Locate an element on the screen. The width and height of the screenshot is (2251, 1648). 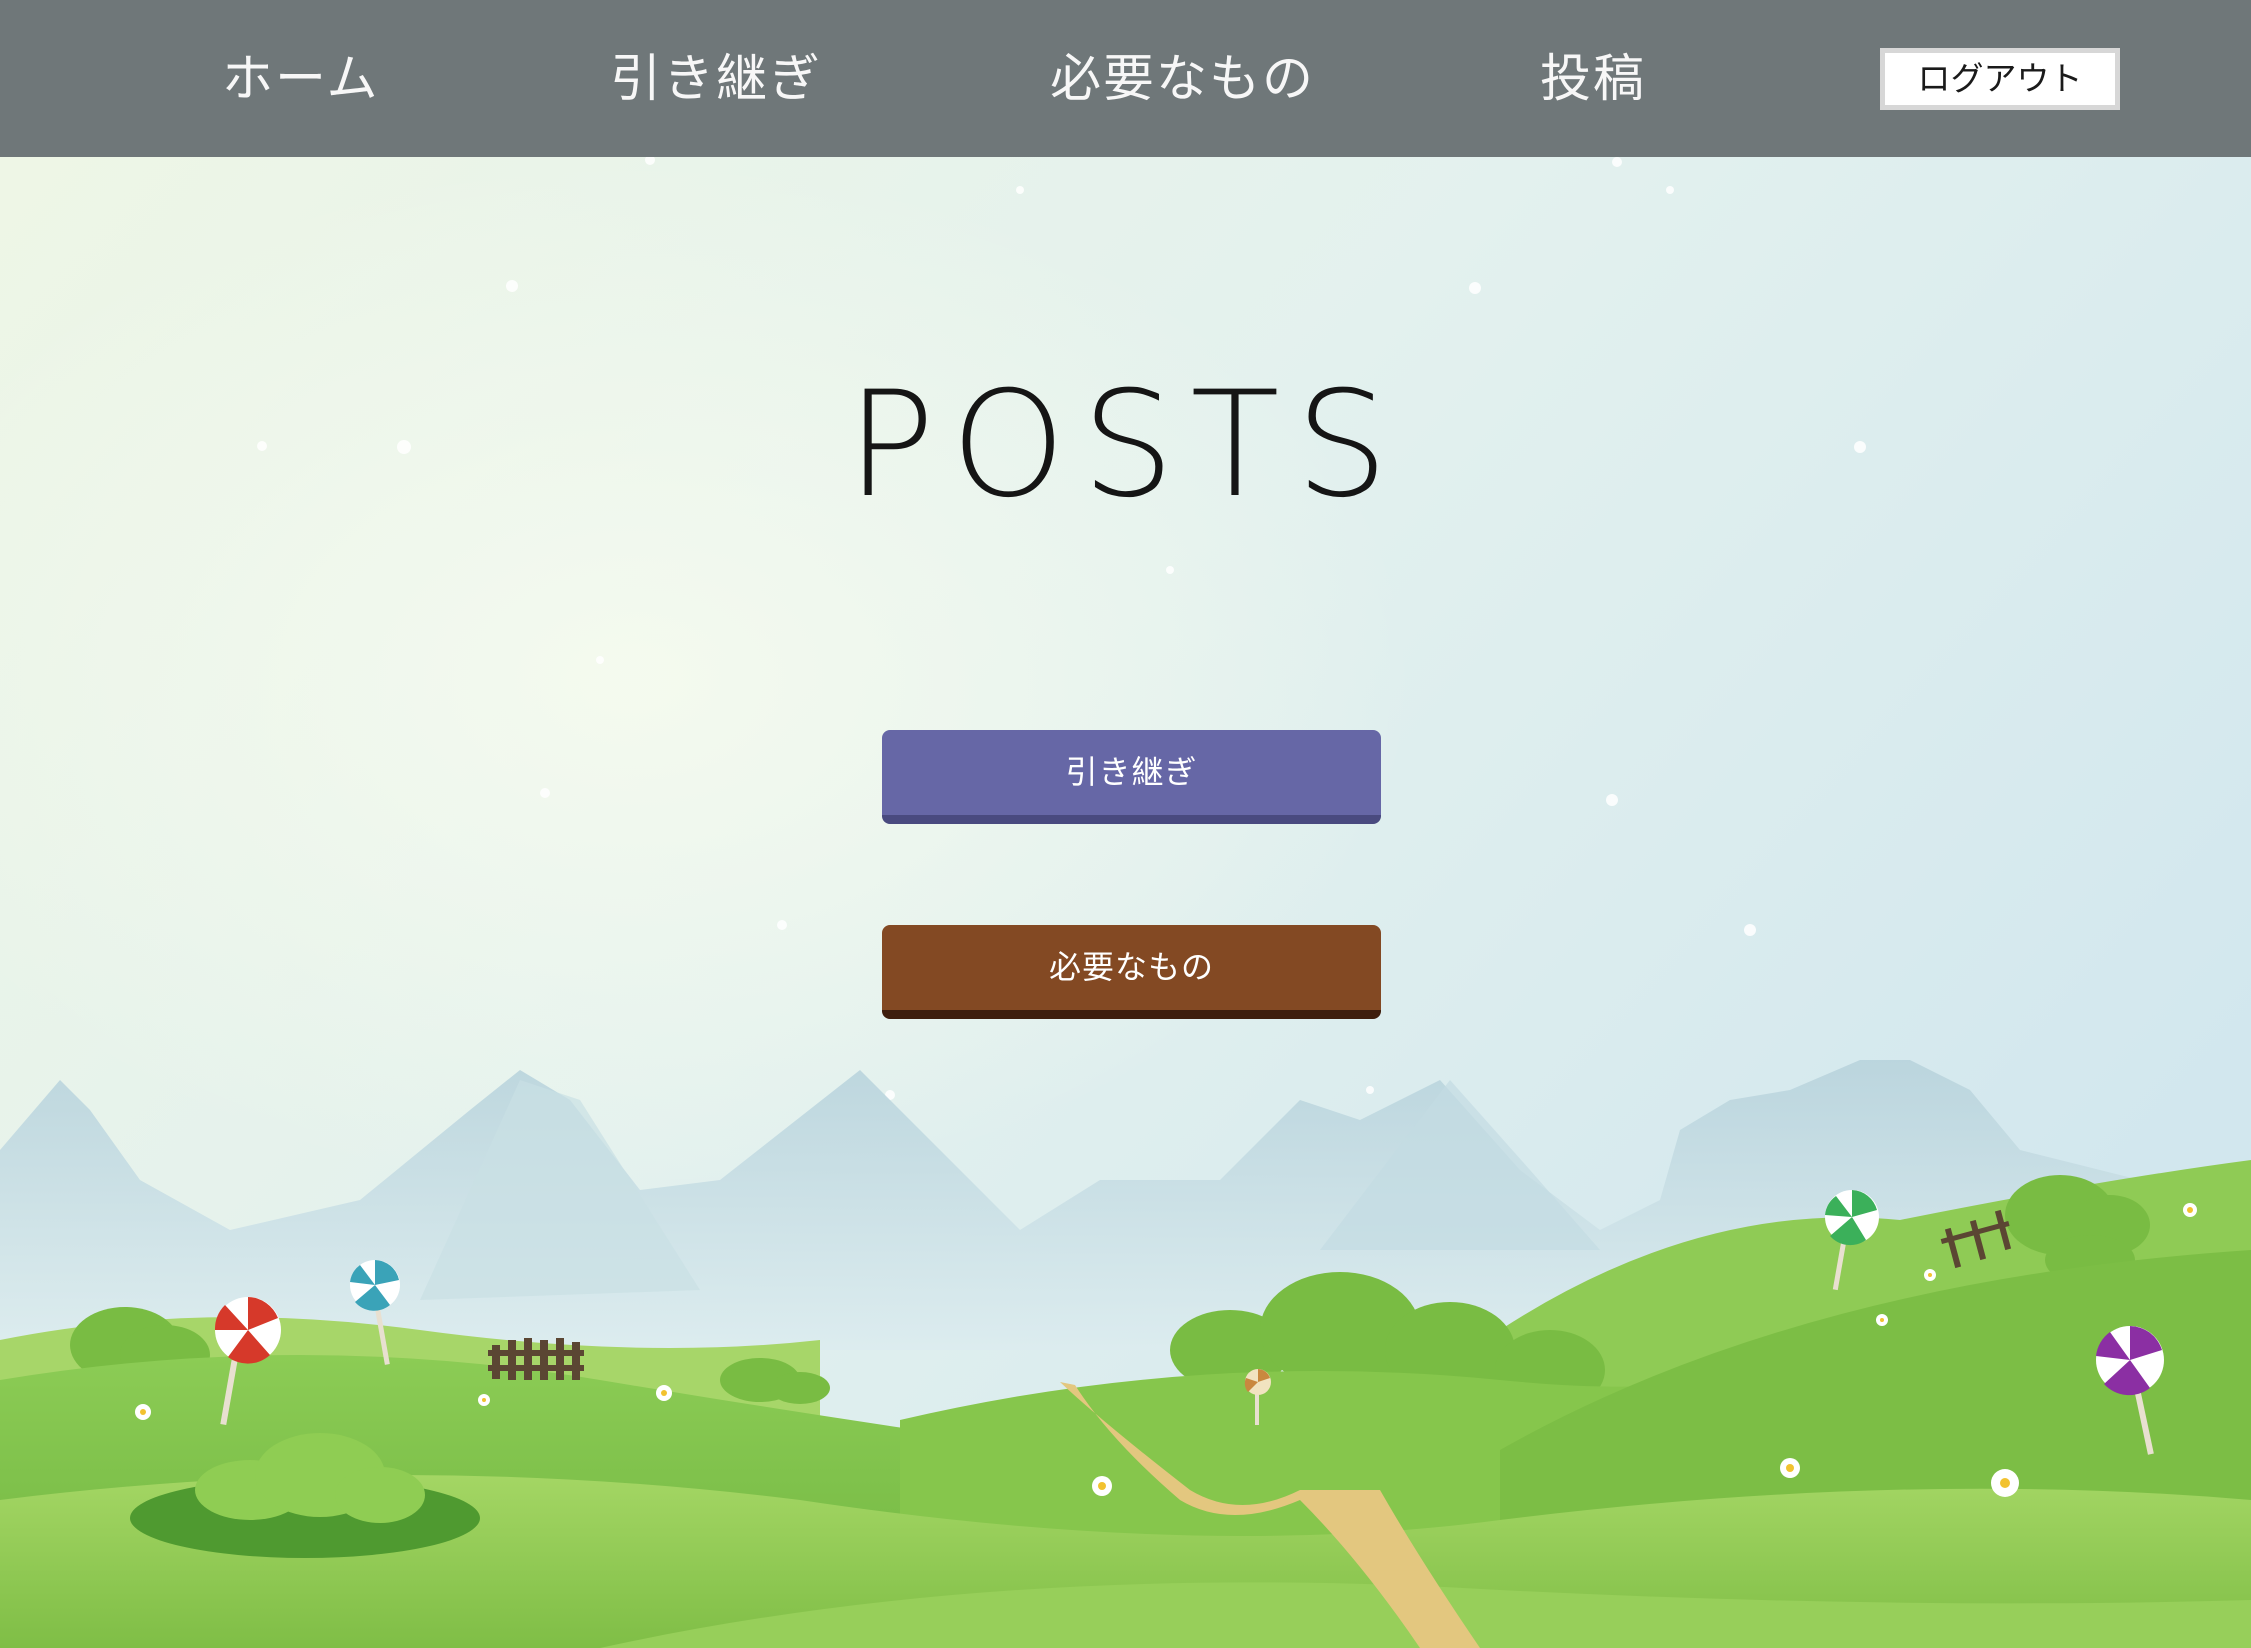
handover-button: 引き継ぎ is located at coordinates (1131, 777).